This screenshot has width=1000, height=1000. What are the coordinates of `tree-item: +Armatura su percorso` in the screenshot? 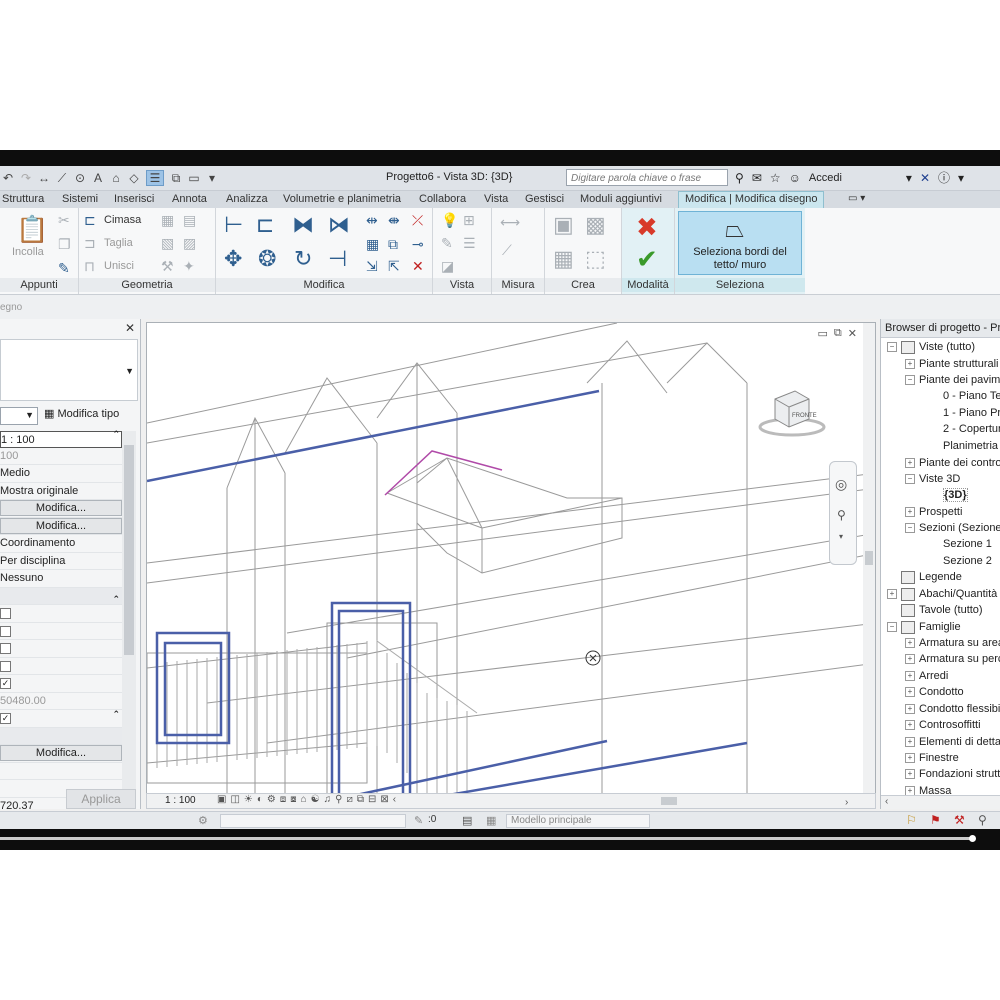 It's located at (952, 659).